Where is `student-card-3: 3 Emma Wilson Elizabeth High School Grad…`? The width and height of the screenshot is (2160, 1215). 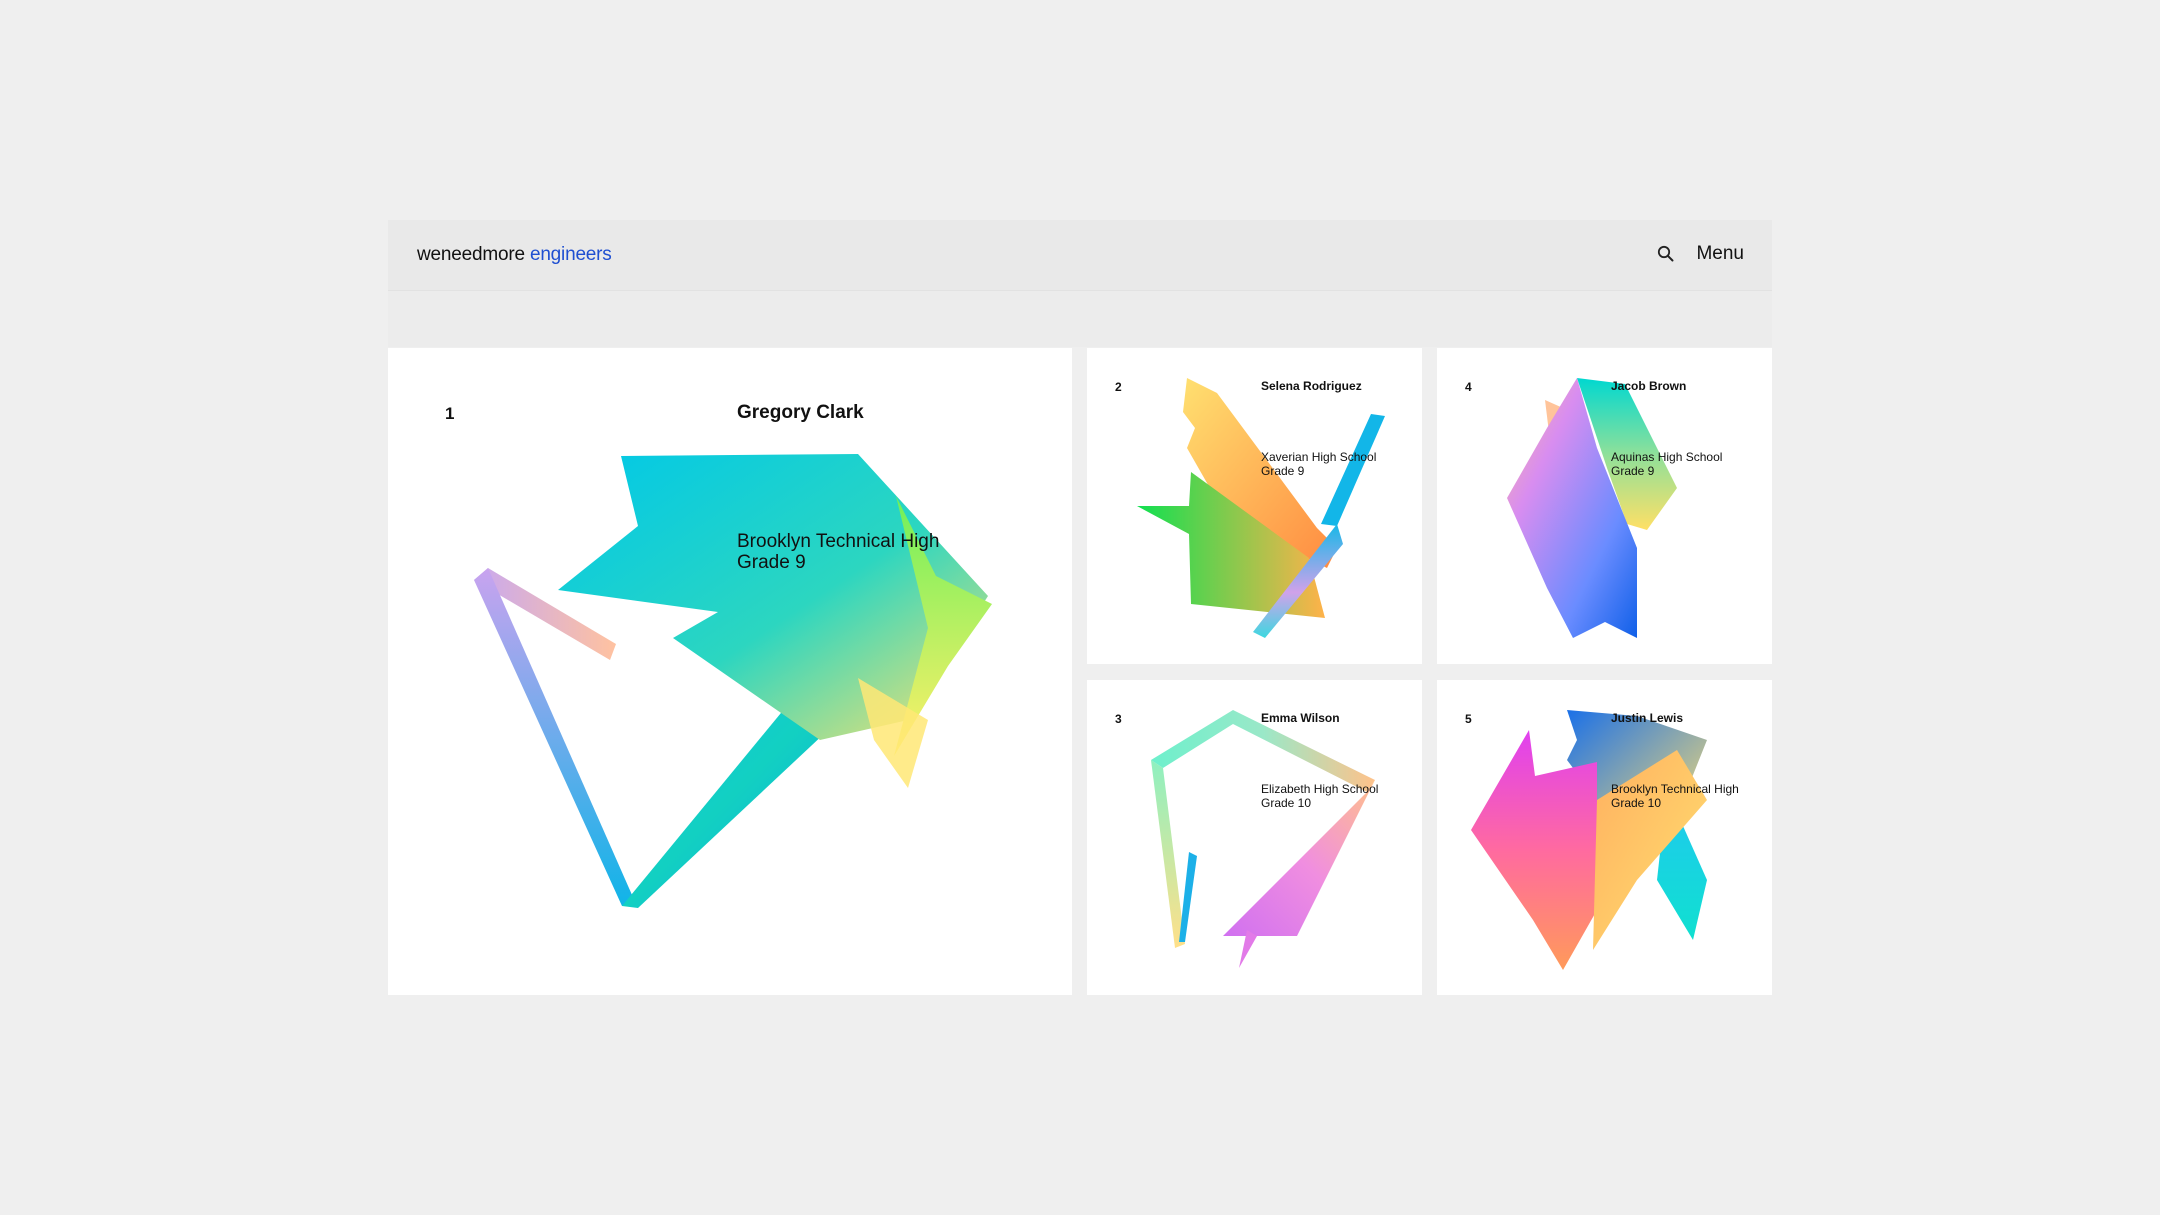 student-card-3: 3 Emma Wilson Elizabeth High School Grad… is located at coordinates (1254, 837).